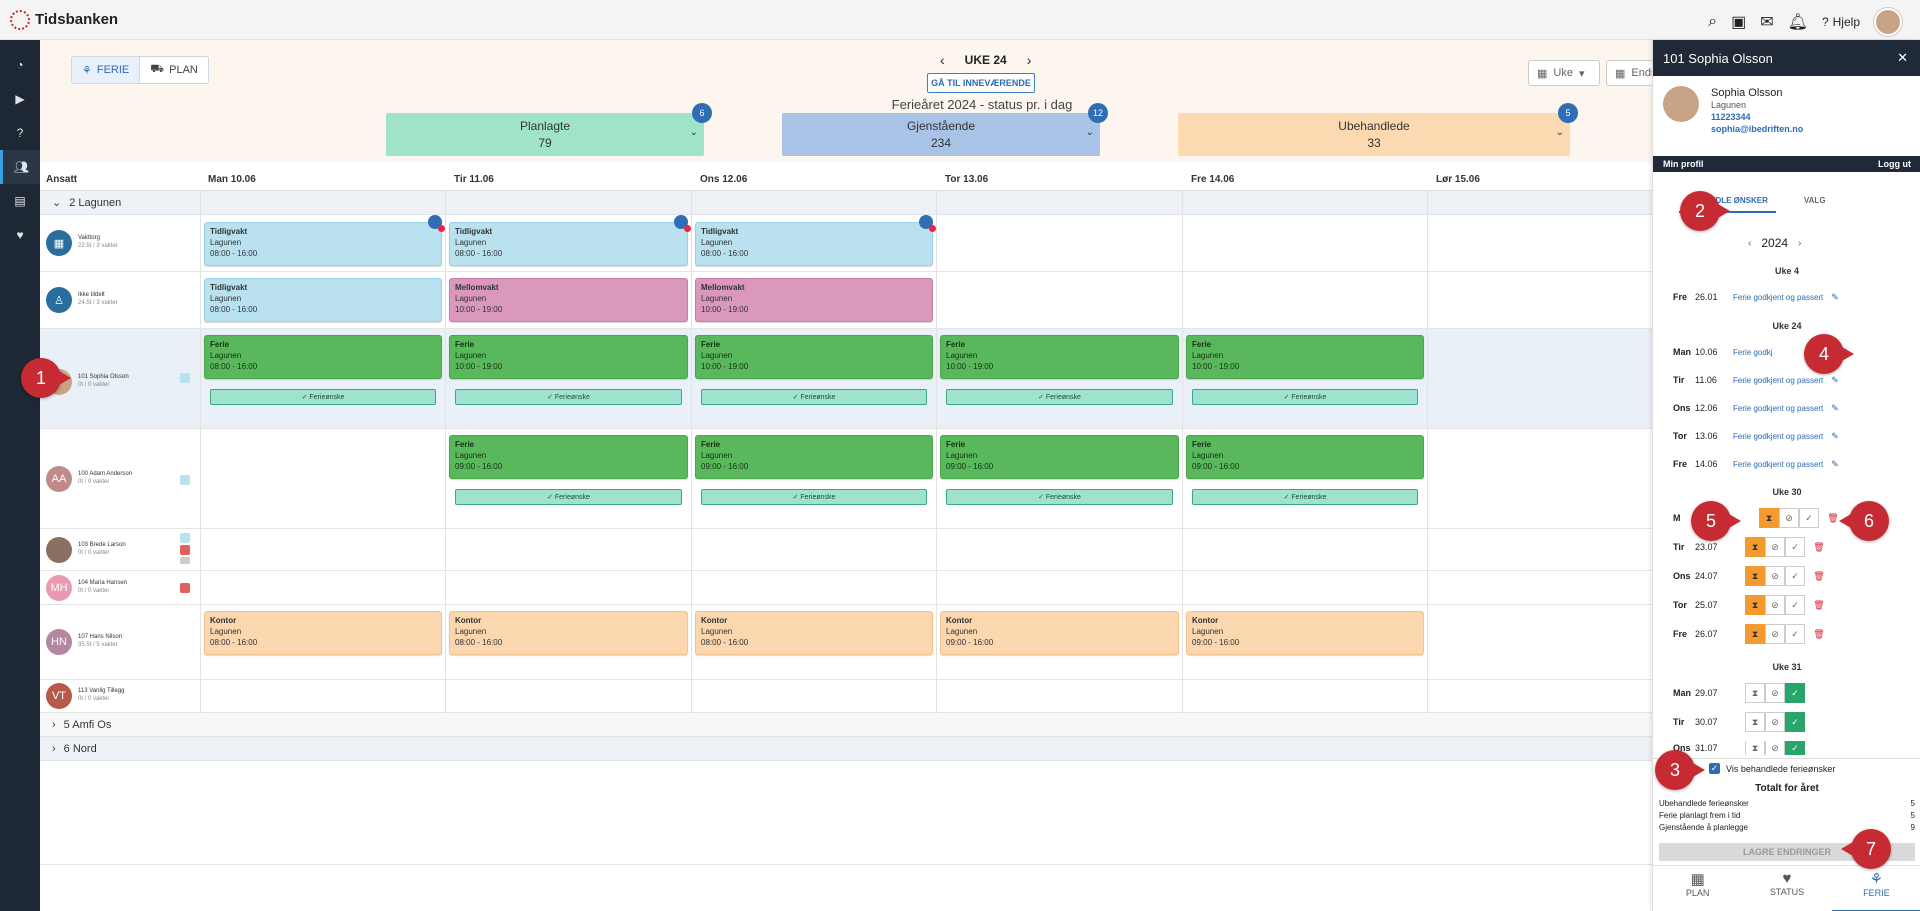 This screenshot has width=1920, height=911. What do you see at coordinates (1786, 888) in the screenshot?
I see `nav-status: ♥ STATUS` at bounding box center [1786, 888].